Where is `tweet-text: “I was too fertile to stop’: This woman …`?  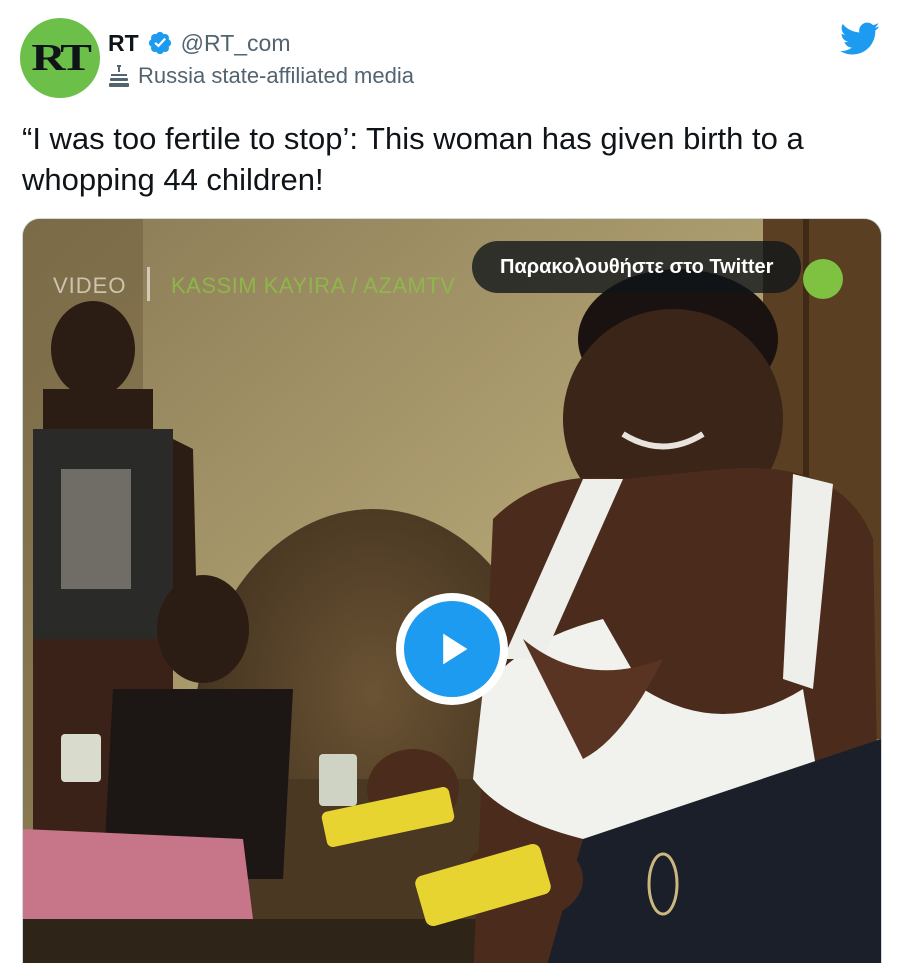 tweet-text: “I was too fertile to stop’: This woman … is located at coordinates (413, 159).